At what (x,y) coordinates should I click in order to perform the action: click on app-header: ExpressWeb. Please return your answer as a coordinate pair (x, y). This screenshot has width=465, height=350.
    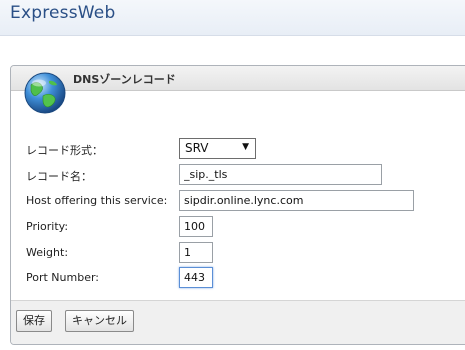
    Looking at the image, I should click on (232, 18).